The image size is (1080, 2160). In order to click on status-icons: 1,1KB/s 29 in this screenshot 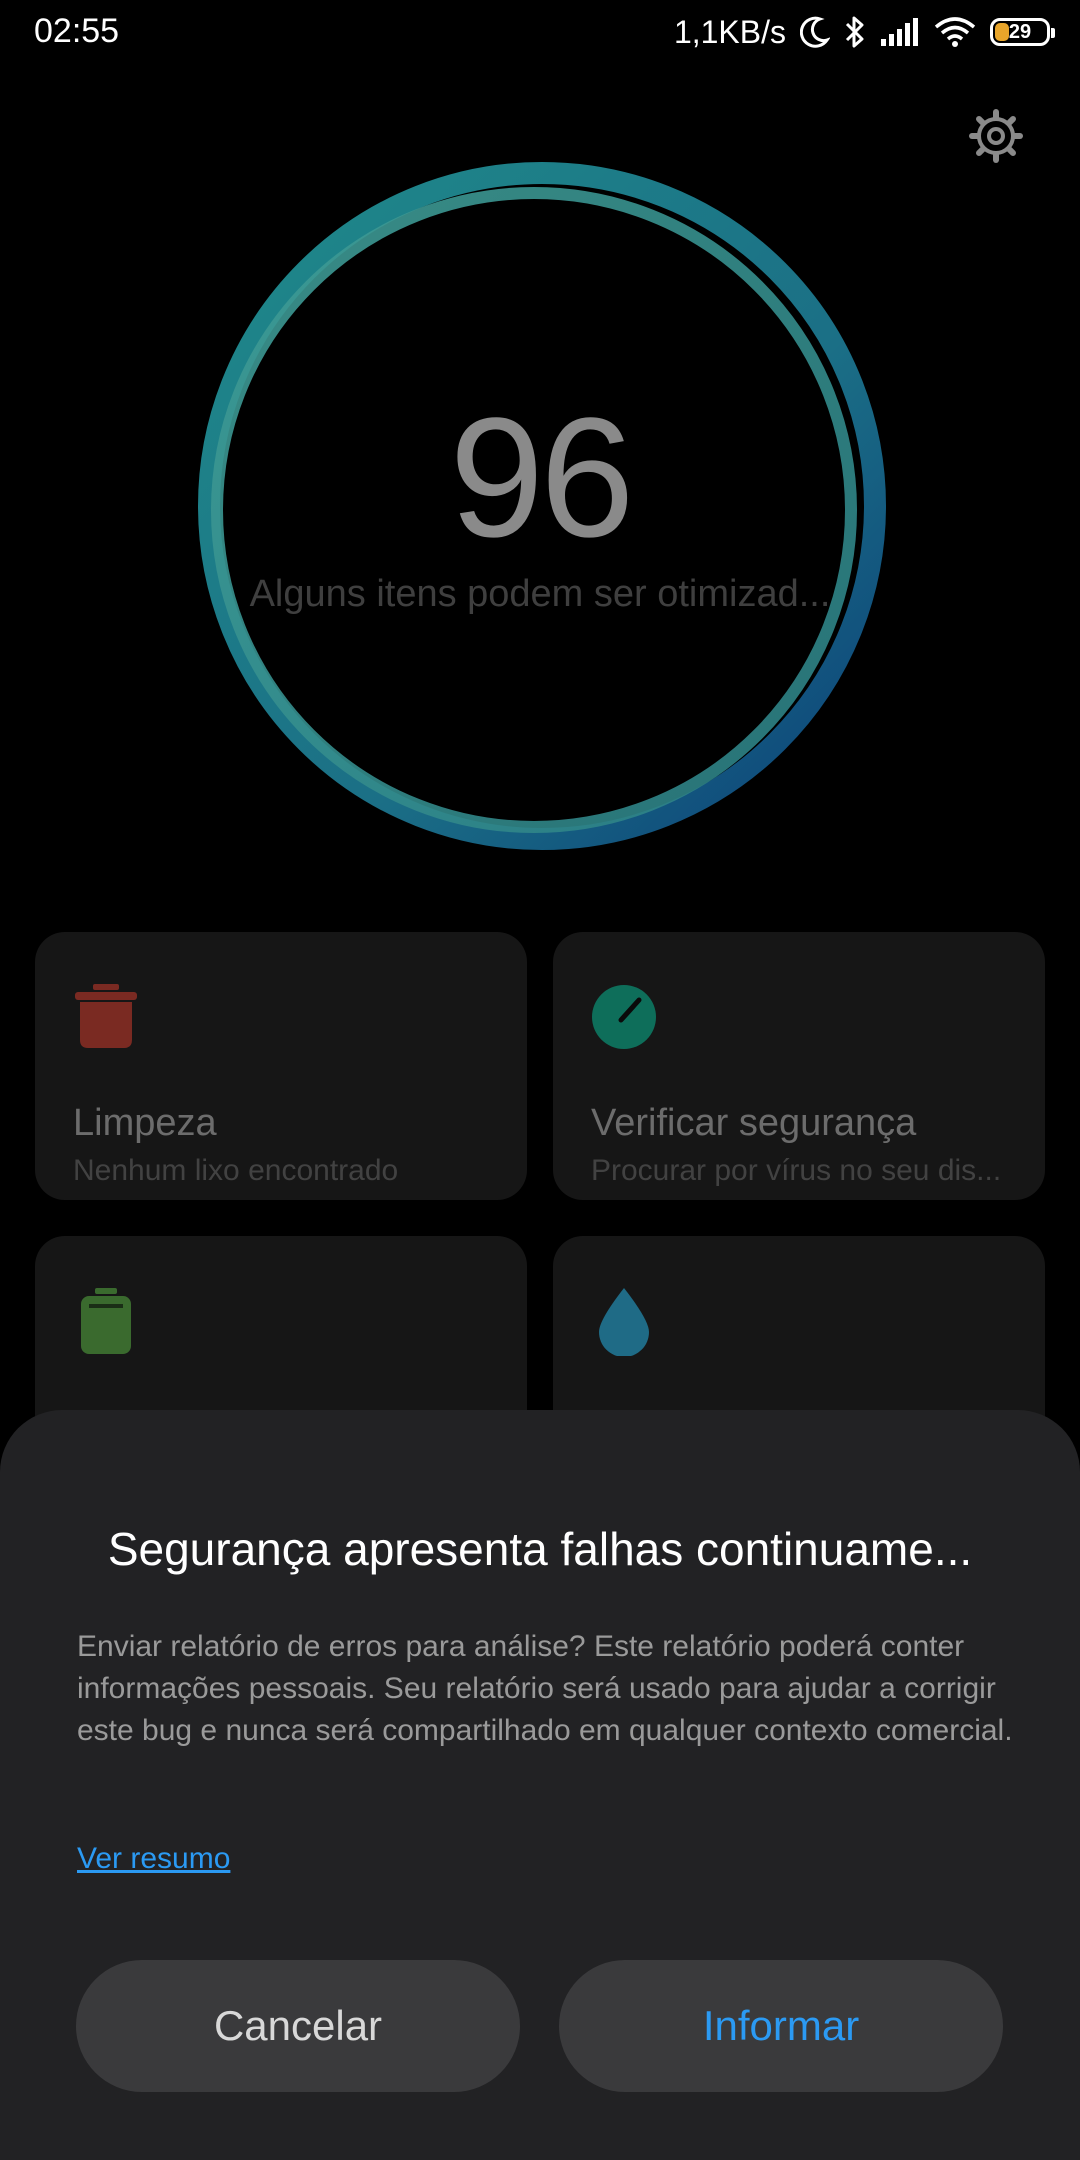, I will do `click(864, 32)`.